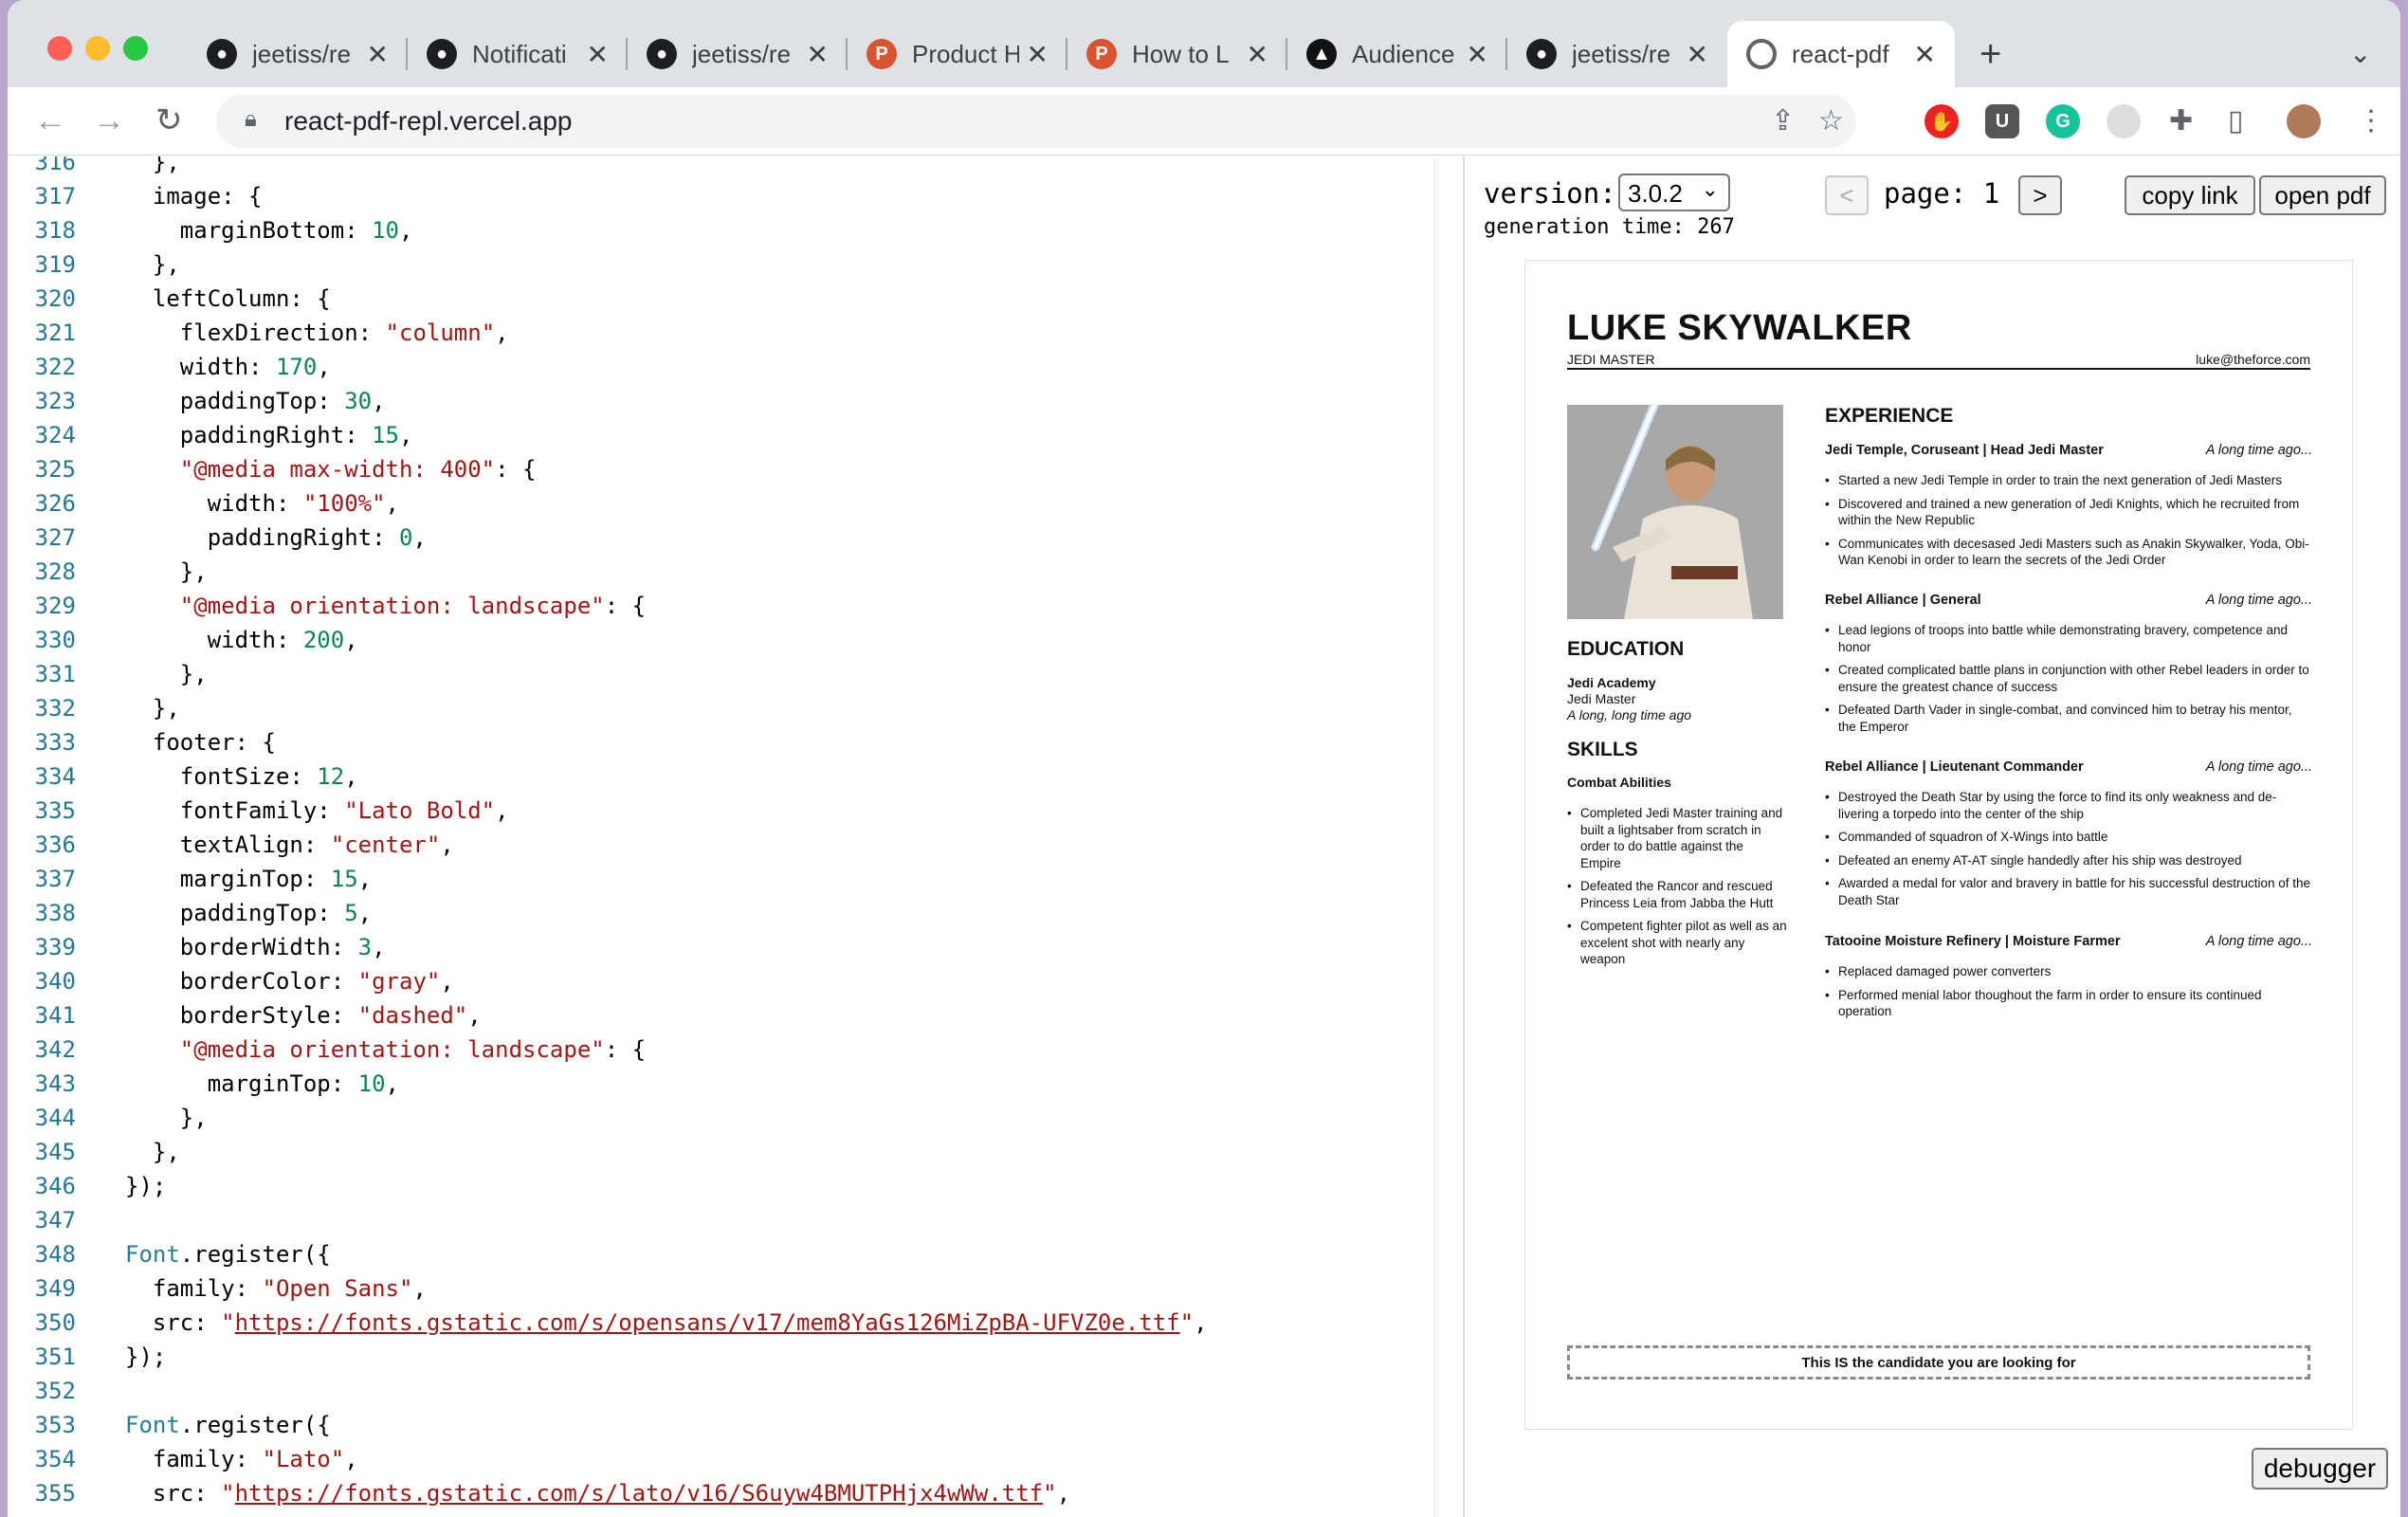  I want to click on tab-1: ● jeetiss/re ✕, so click(298, 54).